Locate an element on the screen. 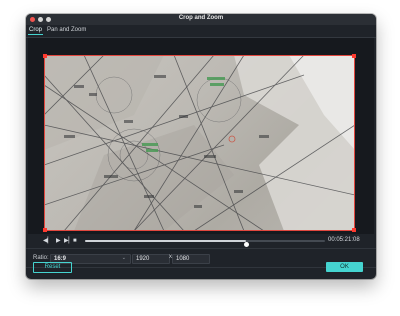 The image size is (400, 316). crop-handle-top-right is located at coordinates (354, 56).